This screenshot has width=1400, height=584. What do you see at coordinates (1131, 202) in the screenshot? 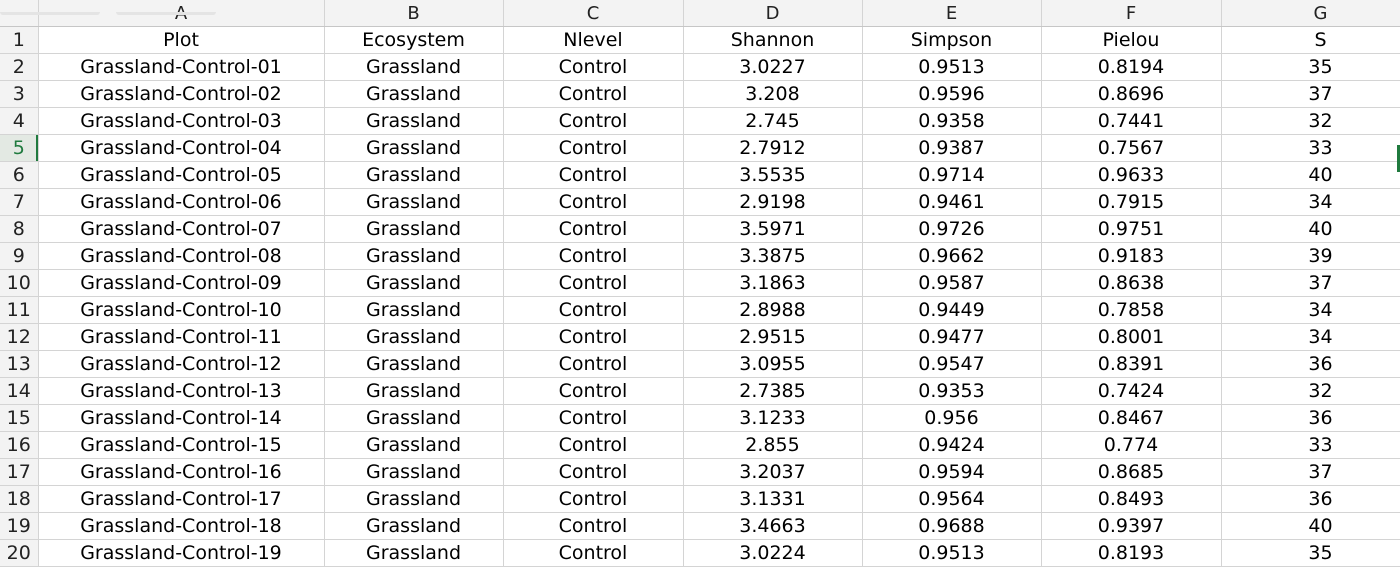
I see `cell-f7: 0.7915` at bounding box center [1131, 202].